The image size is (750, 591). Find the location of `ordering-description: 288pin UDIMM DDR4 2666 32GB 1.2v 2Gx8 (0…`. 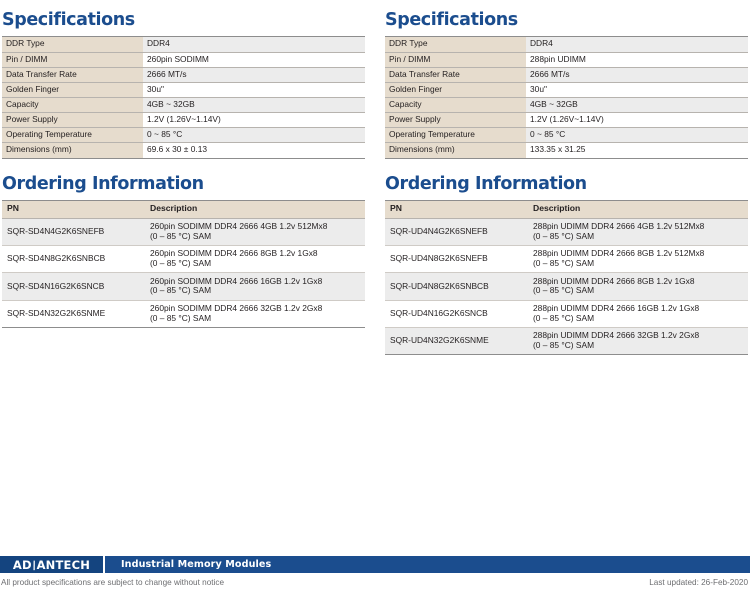

ordering-description: 288pin UDIMM DDR4 2666 32GB 1.2v 2Gx8 (0… is located at coordinates (638, 341).